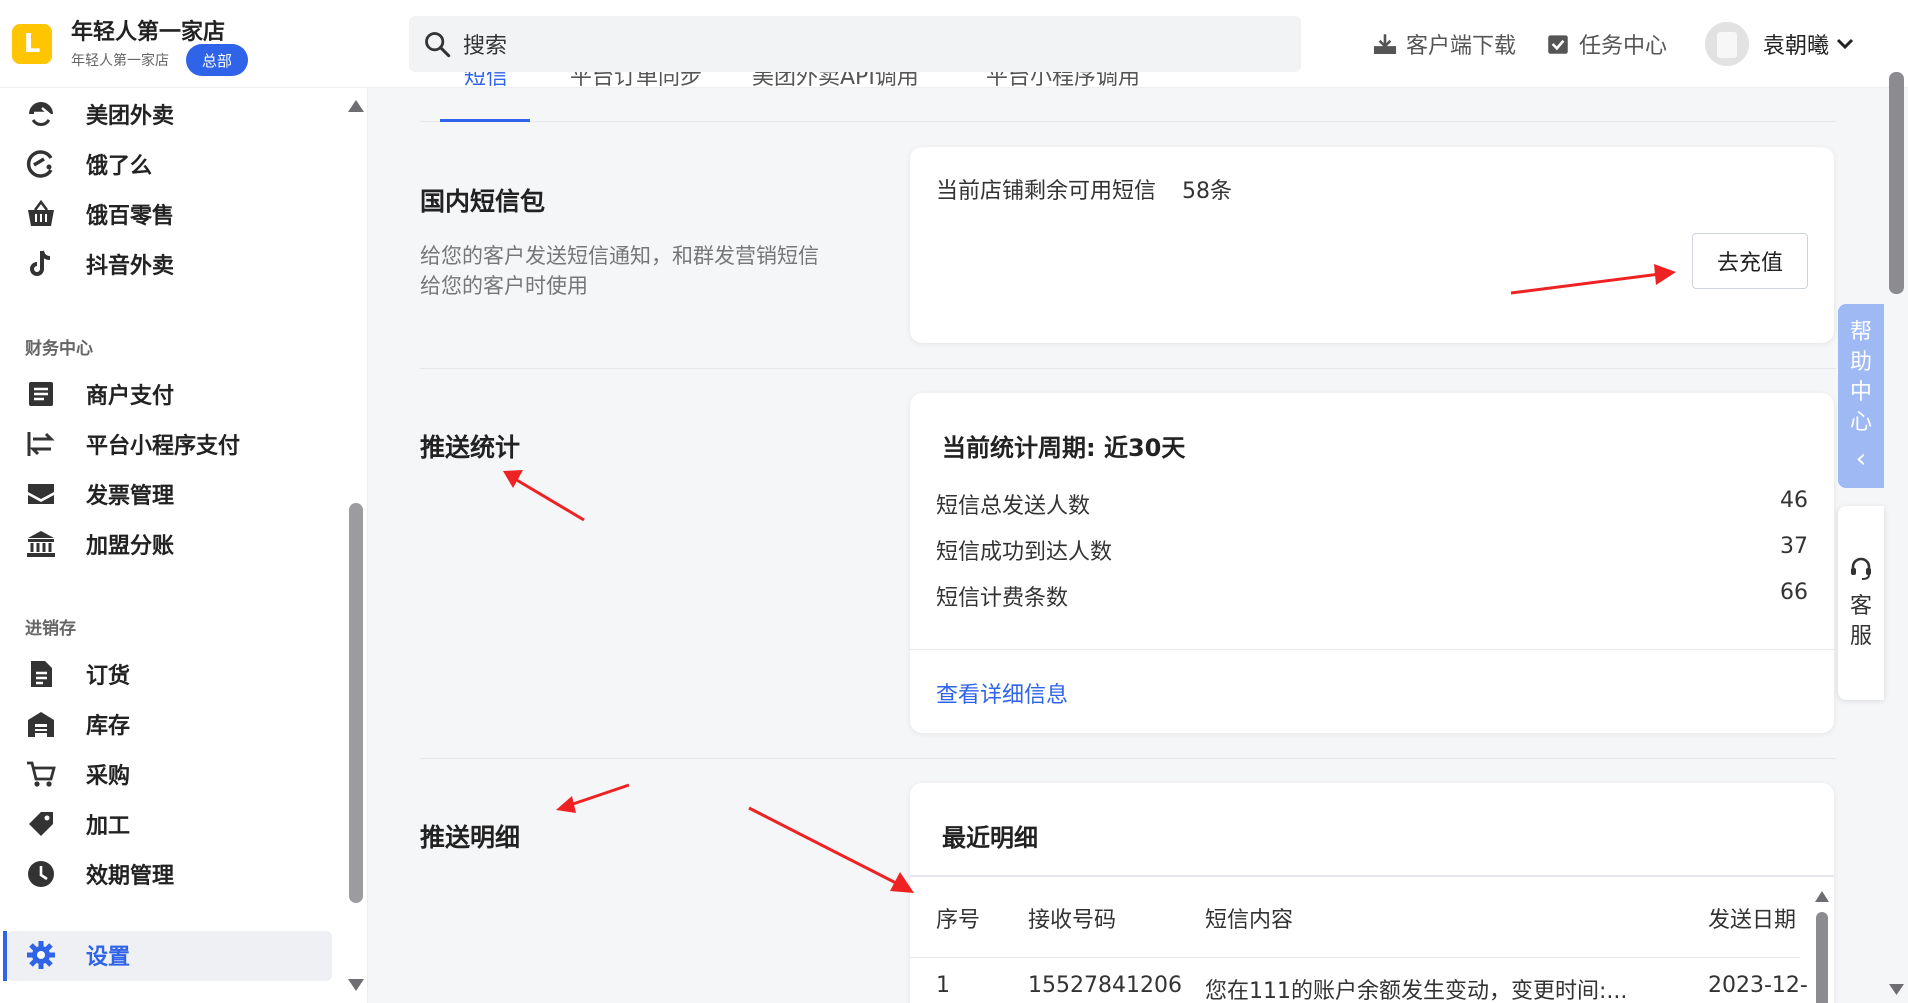 This screenshot has width=1908, height=1003. What do you see at coordinates (1822, 957) in the screenshot?
I see `table-scrollbar-thumb` at bounding box center [1822, 957].